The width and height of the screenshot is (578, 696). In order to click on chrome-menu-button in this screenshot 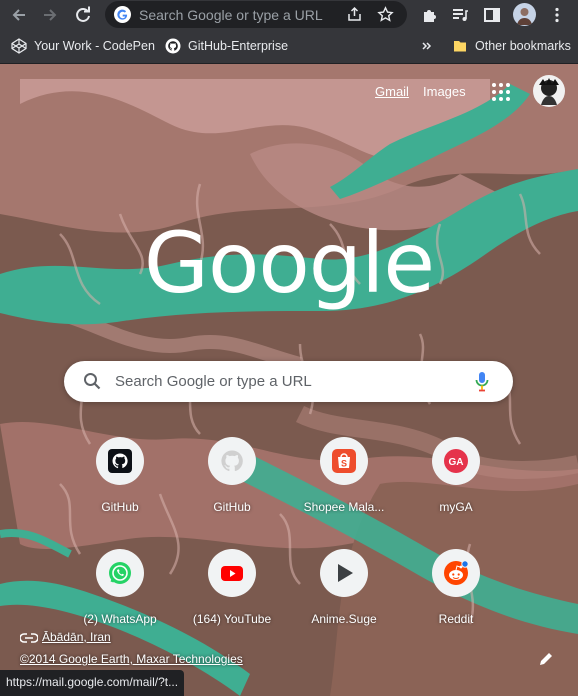, I will do `click(557, 15)`.